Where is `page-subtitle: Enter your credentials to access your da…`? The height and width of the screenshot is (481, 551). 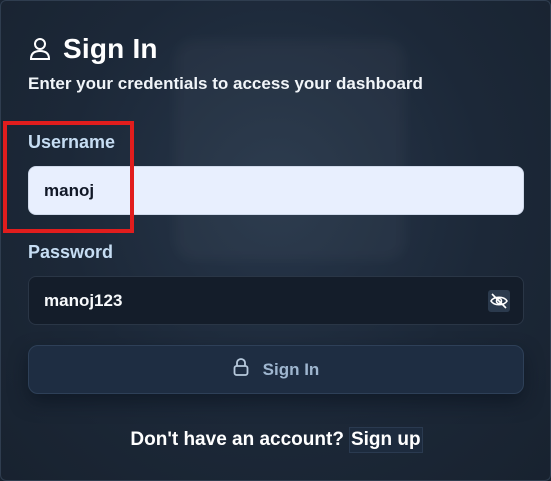 page-subtitle: Enter your credentials to access your da… is located at coordinates (225, 83).